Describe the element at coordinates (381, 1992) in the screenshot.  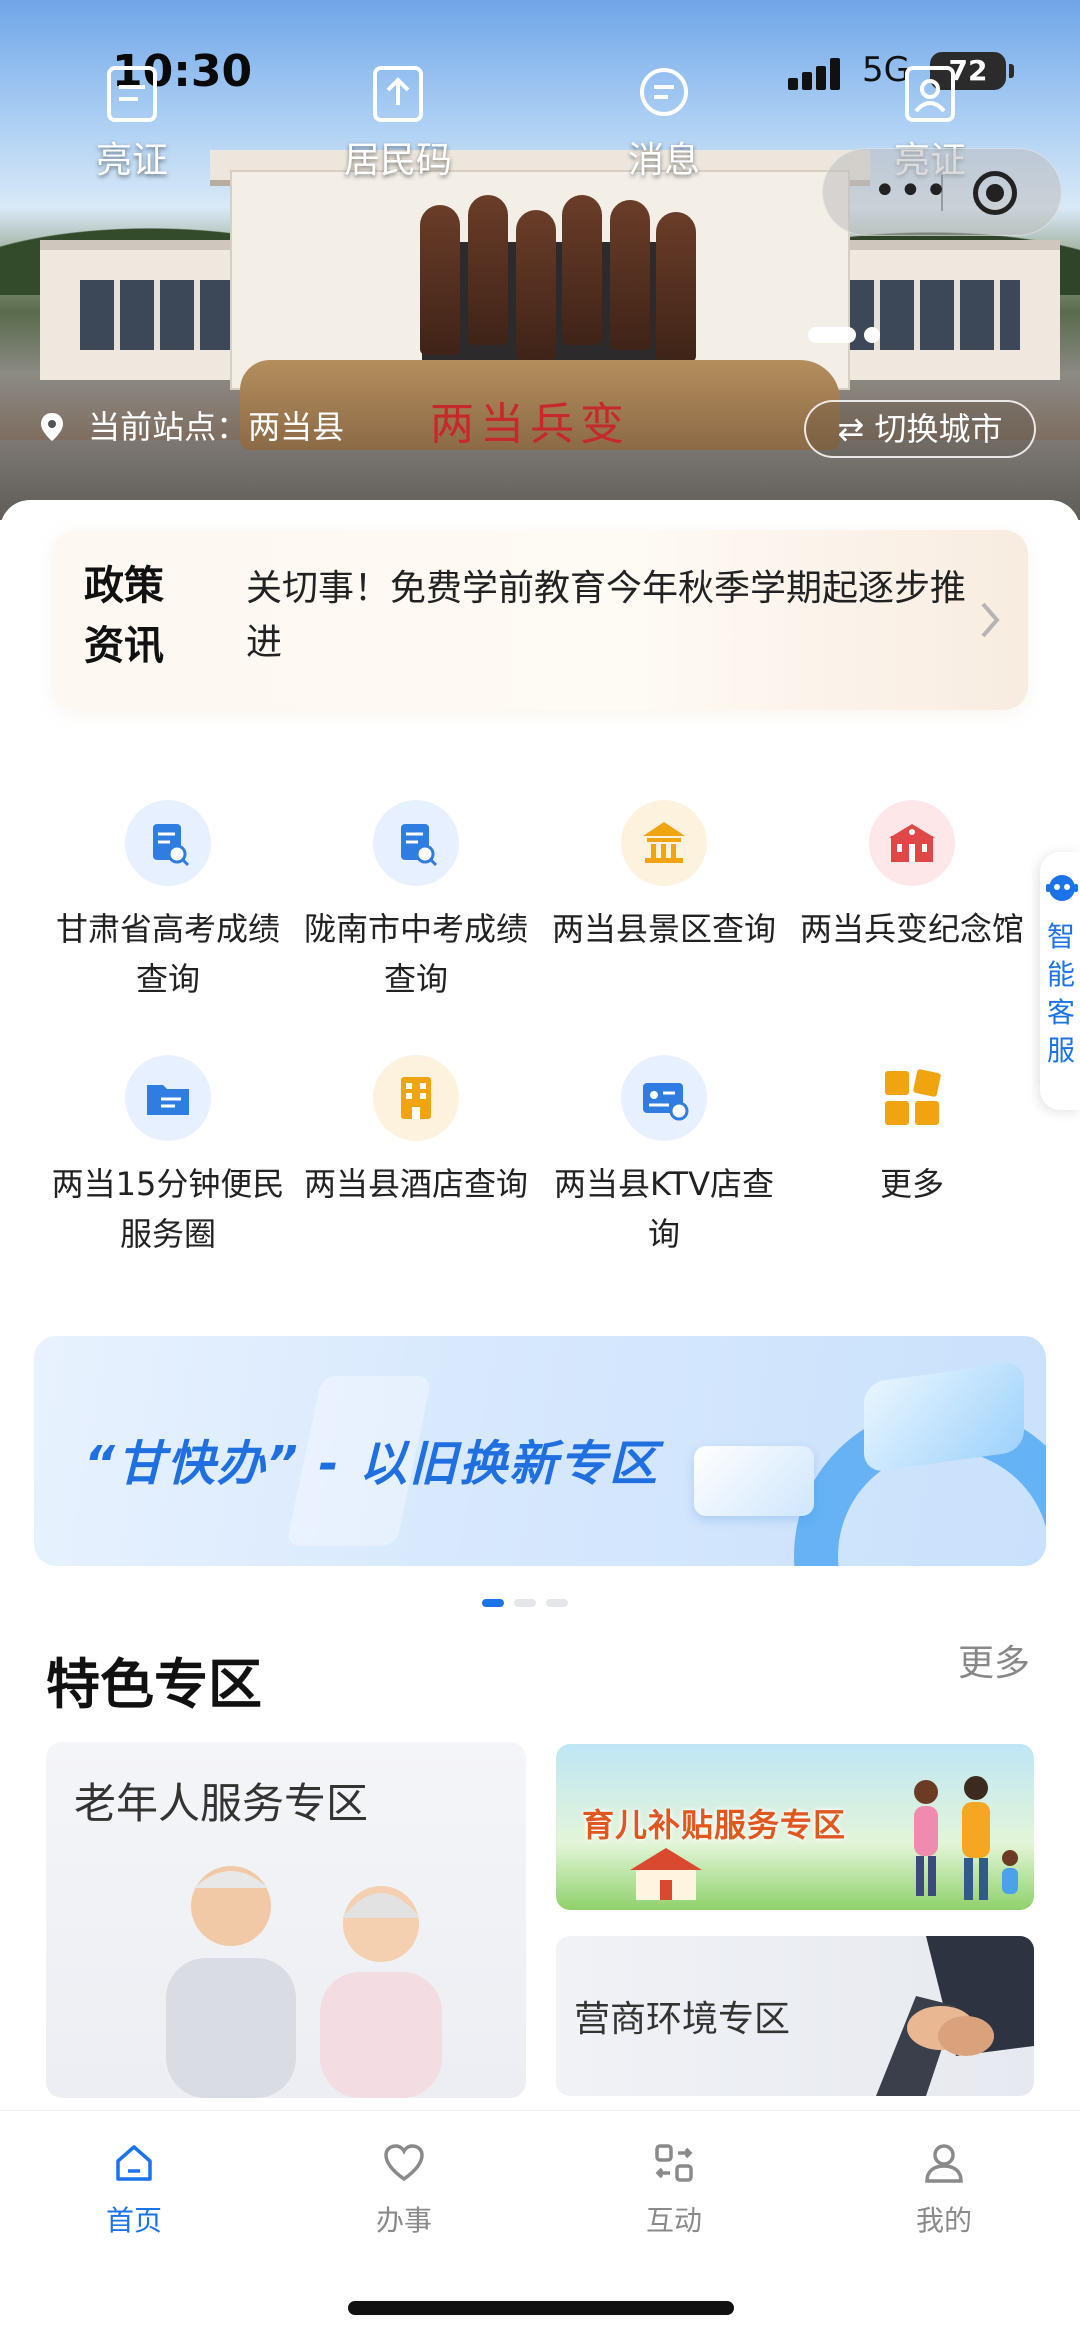
I see `elderly-woman-image` at that location.